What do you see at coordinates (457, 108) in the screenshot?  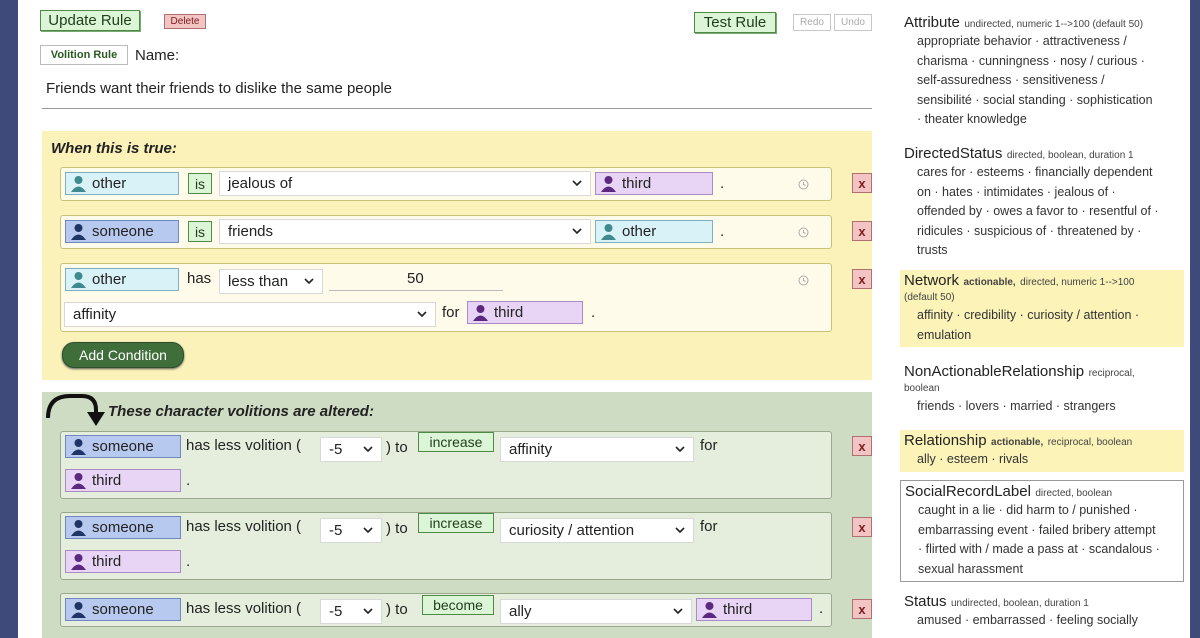 I see `name-underline` at bounding box center [457, 108].